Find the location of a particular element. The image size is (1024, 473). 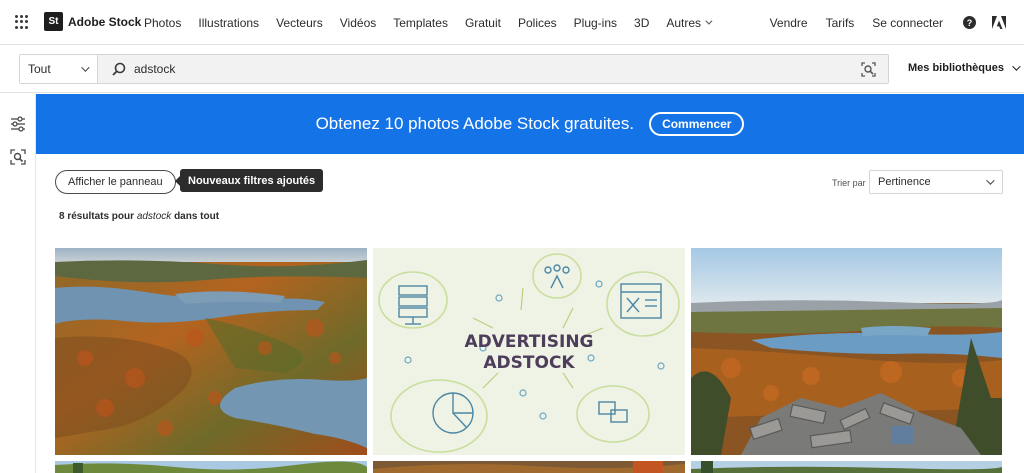

search-bar: Tout is located at coordinates (454, 69).